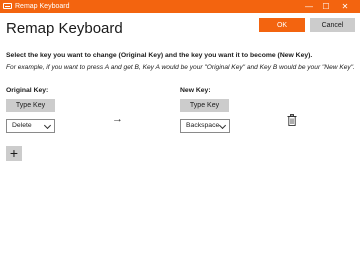 The image size is (360, 272). What do you see at coordinates (345, 6) in the screenshot?
I see `close-button: ✕` at bounding box center [345, 6].